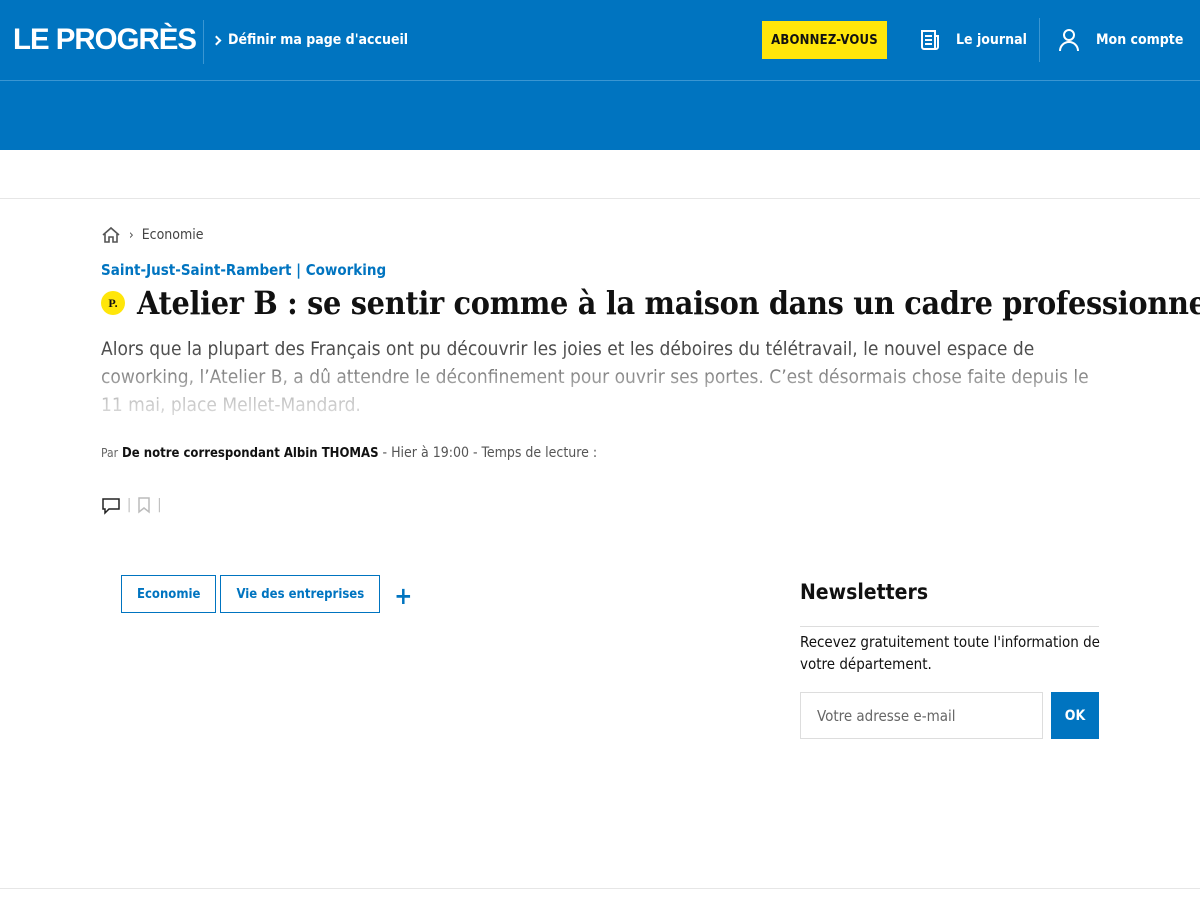 This screenshot has height=913, width=1200. Describe the element at coordinates (991, 40) in the screenshot. I see `journal-label: Le journal` at that location.